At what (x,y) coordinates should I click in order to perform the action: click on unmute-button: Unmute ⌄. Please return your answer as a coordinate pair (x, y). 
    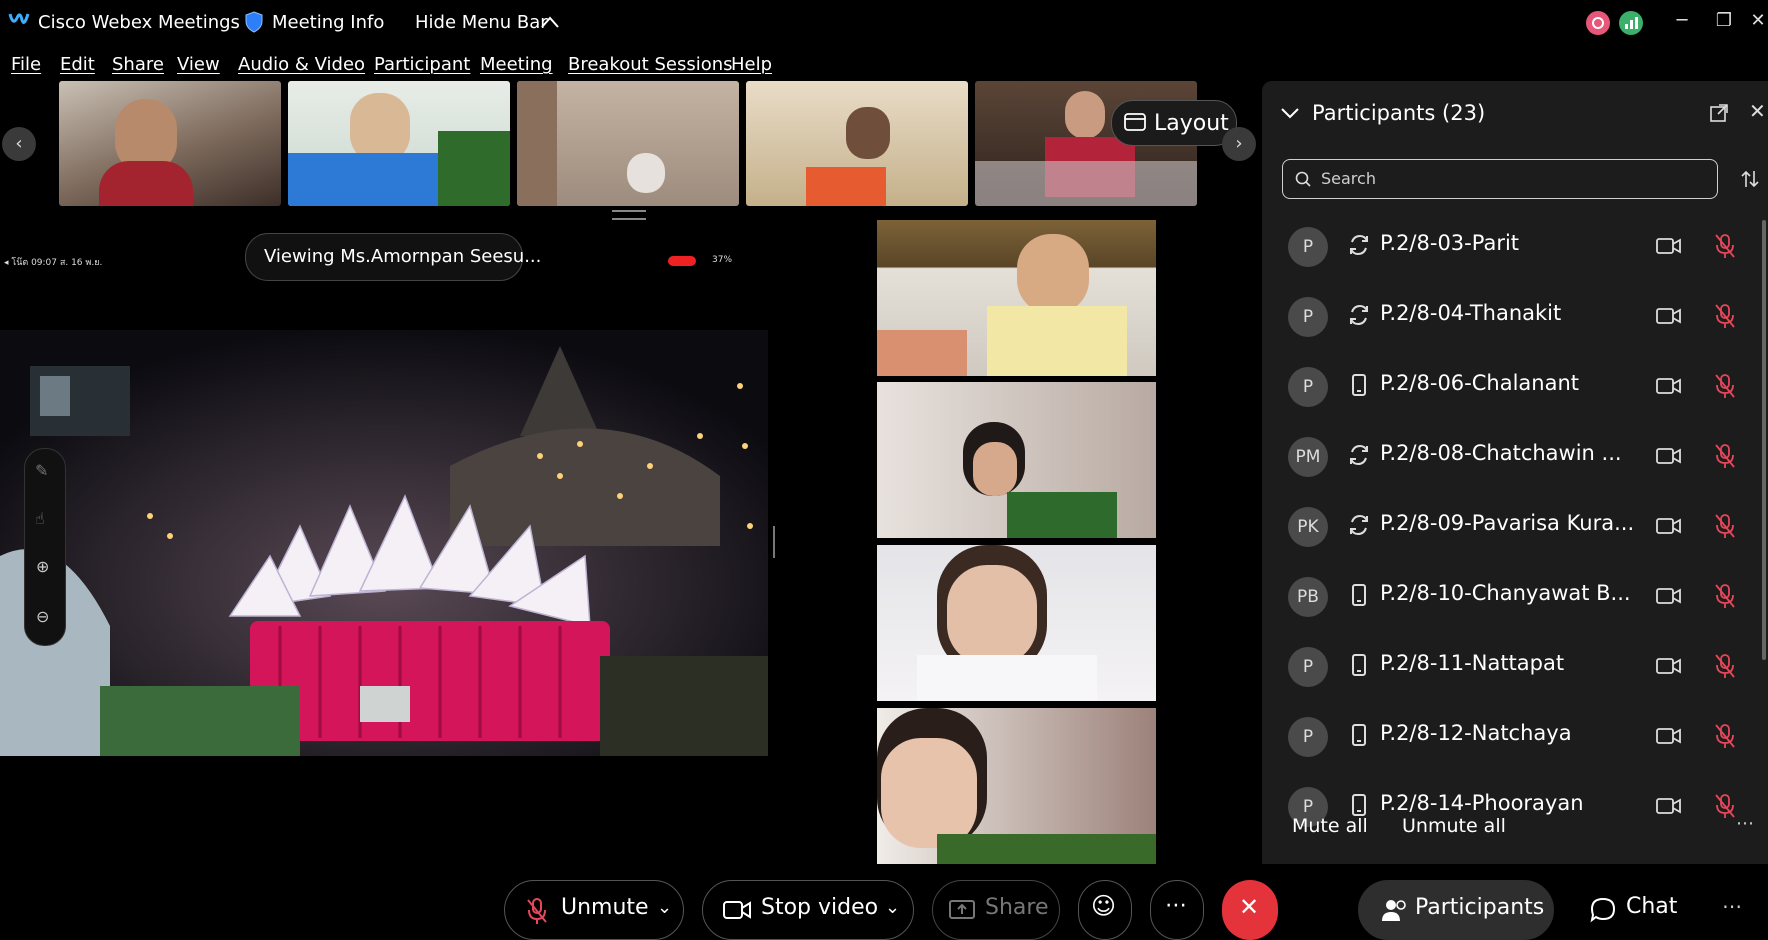
    Looking at the image, I should click on (594, 910).